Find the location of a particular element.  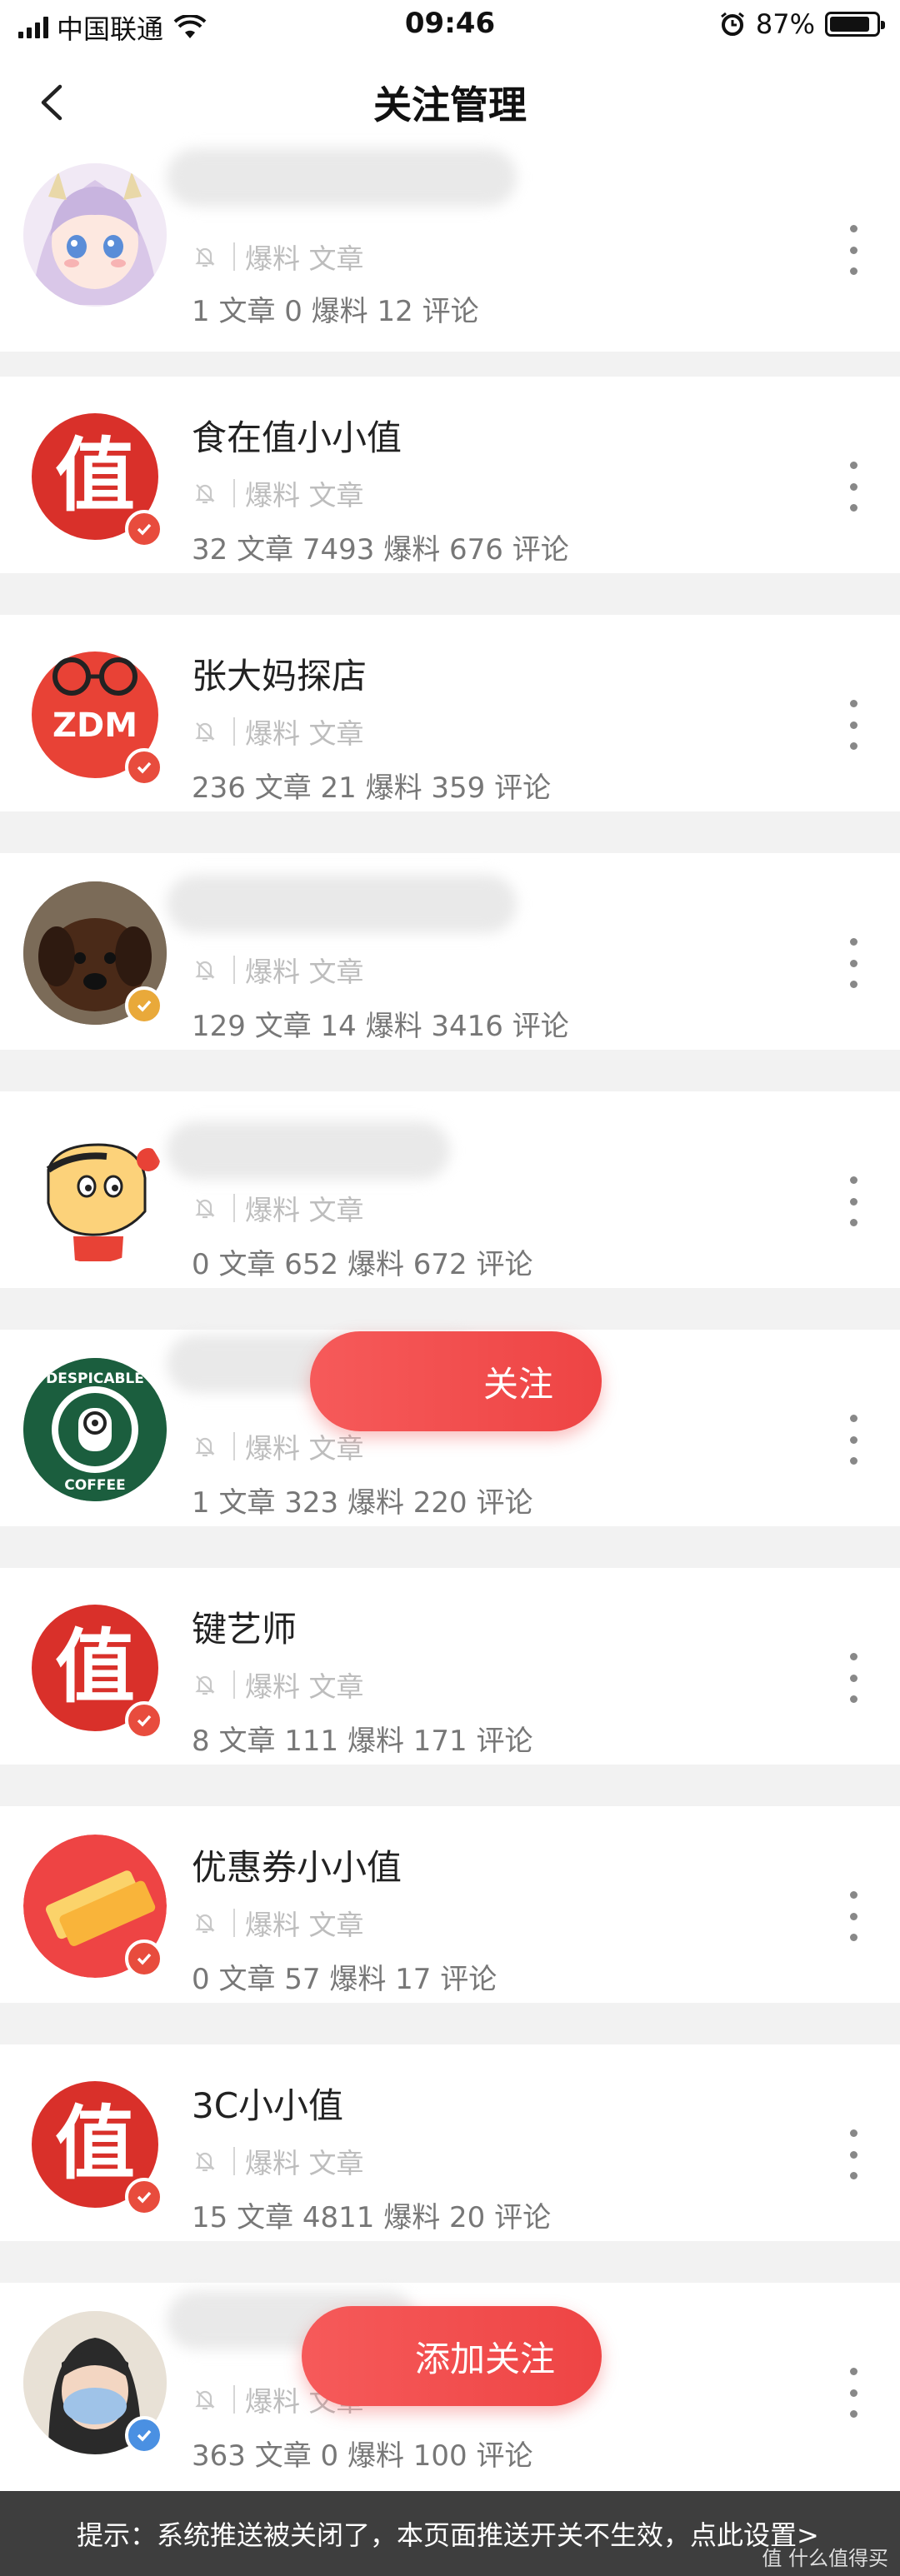

user-name: 优惠券小小值 is located at coordinates (297, 1867).